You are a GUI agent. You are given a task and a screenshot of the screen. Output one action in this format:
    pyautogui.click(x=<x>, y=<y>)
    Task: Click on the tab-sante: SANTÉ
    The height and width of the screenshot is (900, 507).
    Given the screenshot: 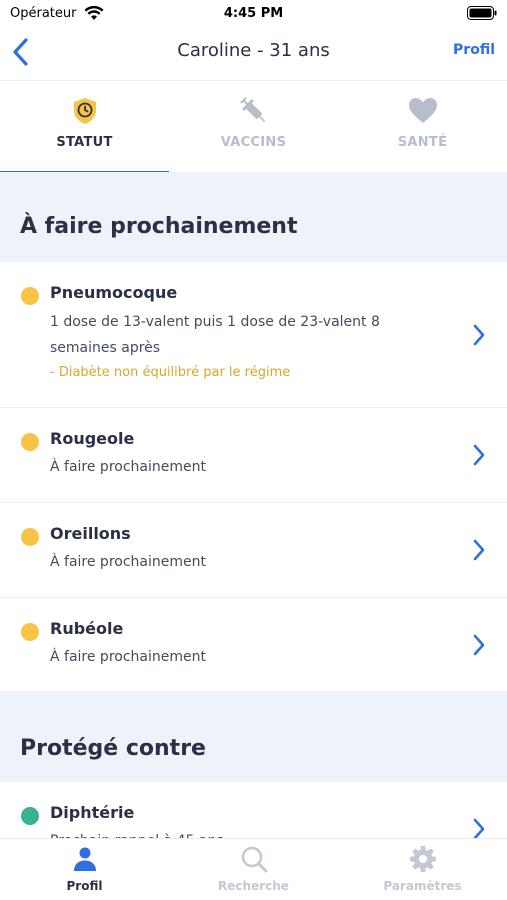 What is the action you would take?
    pyautogui.click(x=422, y=127)
    